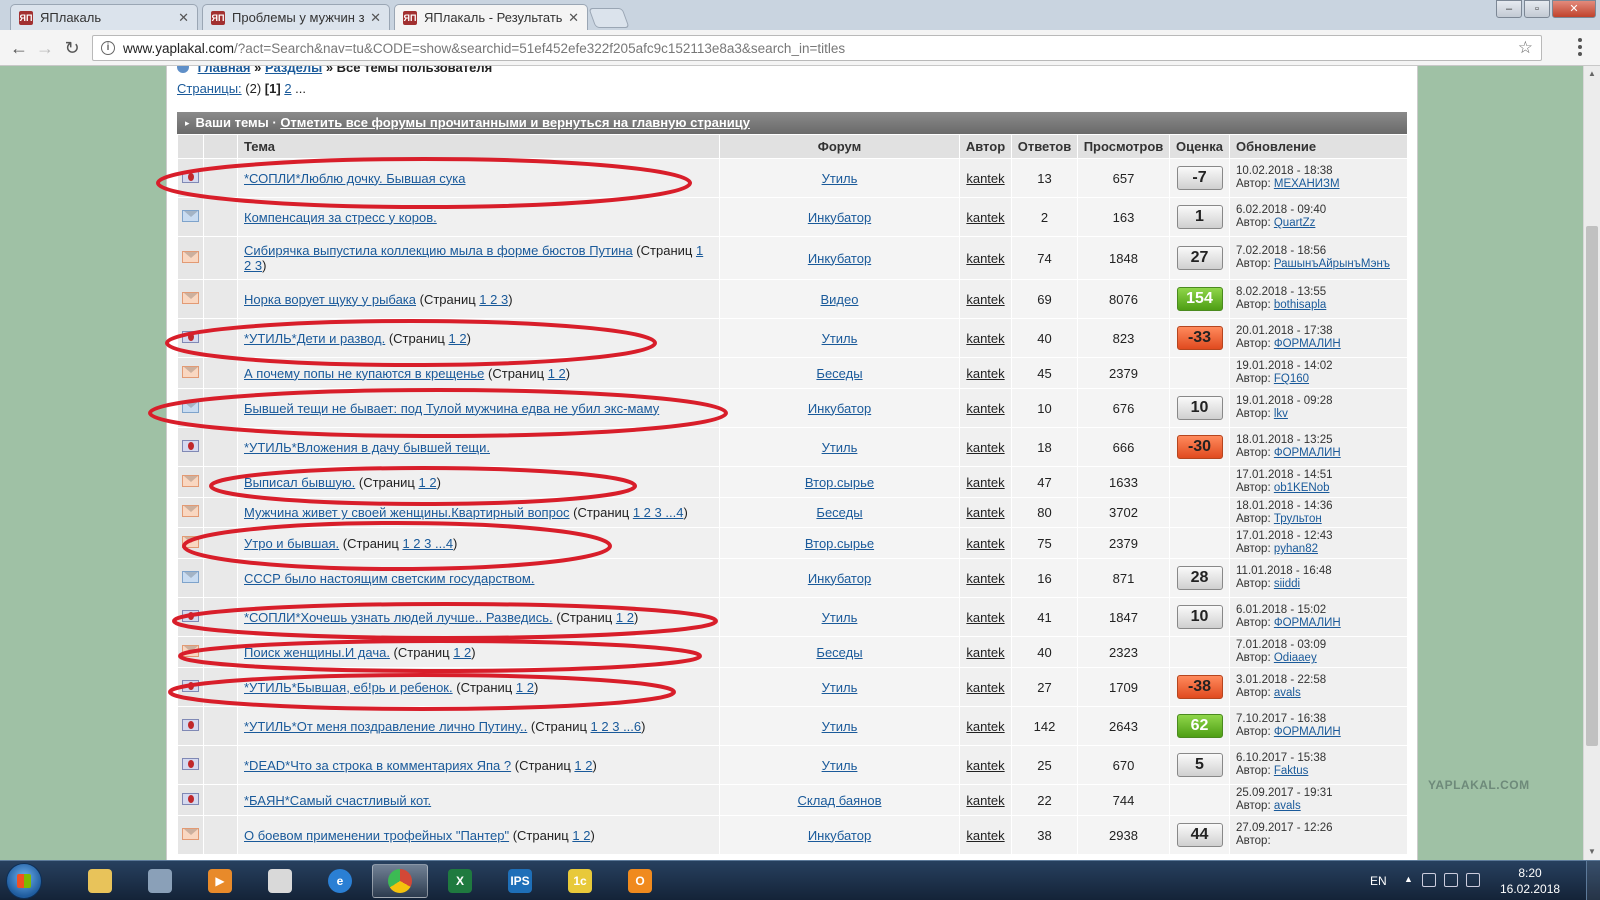  I want to click on clock: 8:20 16.02.2018, so click(1530, 881).